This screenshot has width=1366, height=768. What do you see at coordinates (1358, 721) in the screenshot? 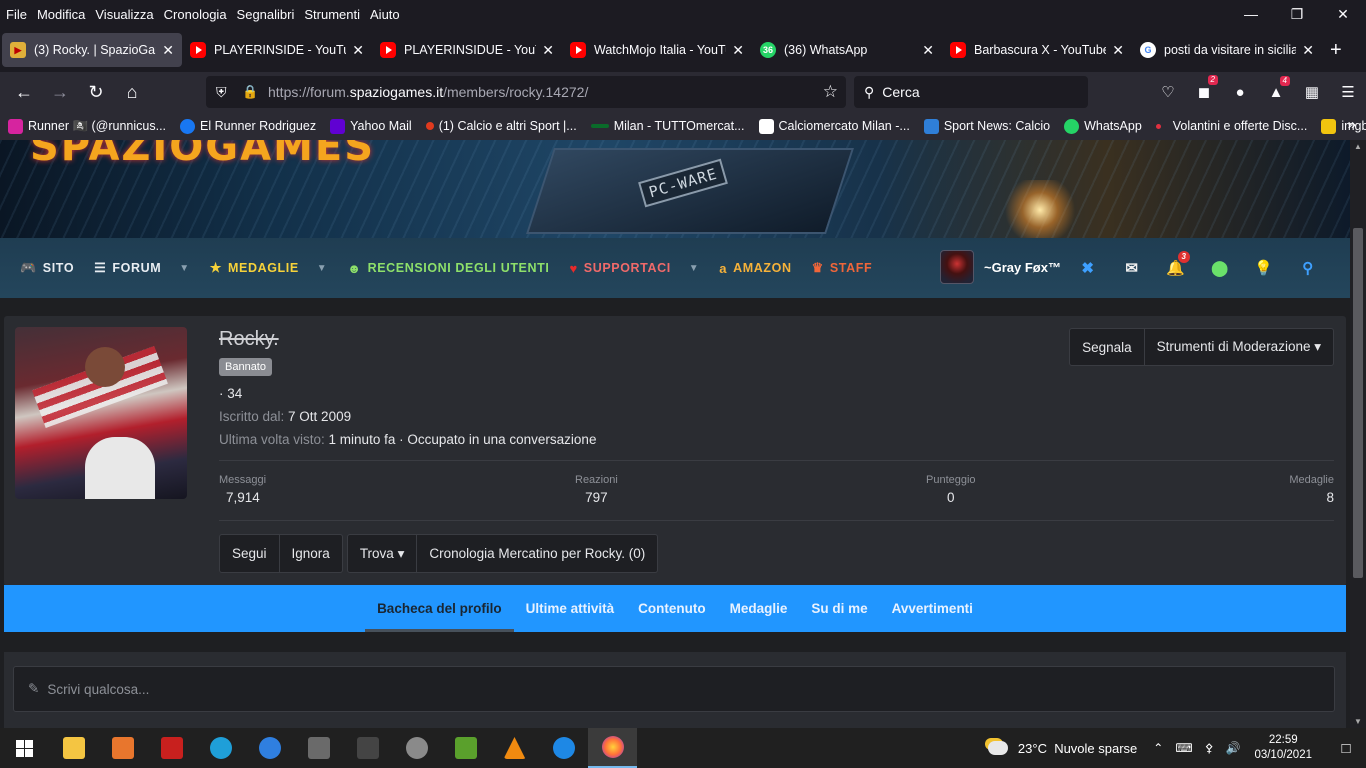
I see `scroll-down-icon: ▼` at bounding box center [1358, 721].